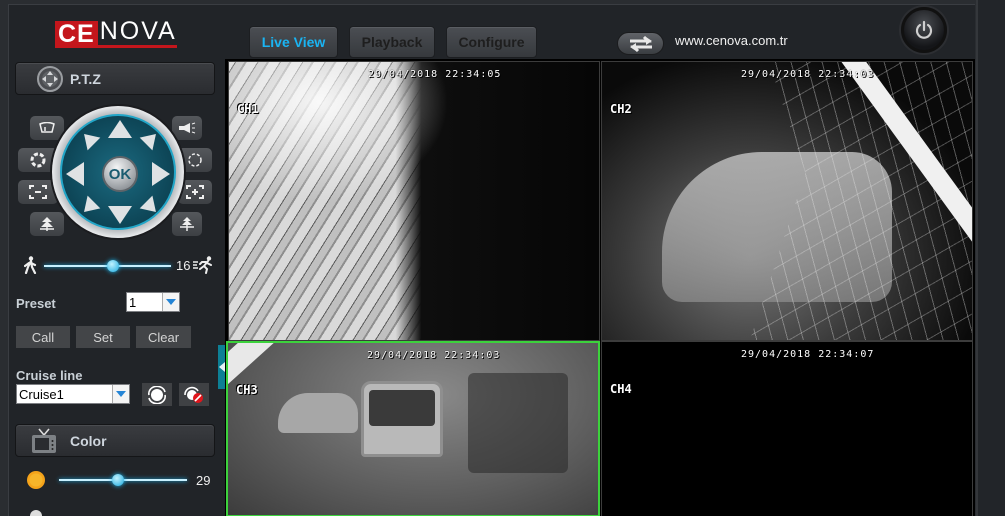 The height and width of the screenshot is (516, 1005). I want to click on ptz-right-button, so click(161, 174).